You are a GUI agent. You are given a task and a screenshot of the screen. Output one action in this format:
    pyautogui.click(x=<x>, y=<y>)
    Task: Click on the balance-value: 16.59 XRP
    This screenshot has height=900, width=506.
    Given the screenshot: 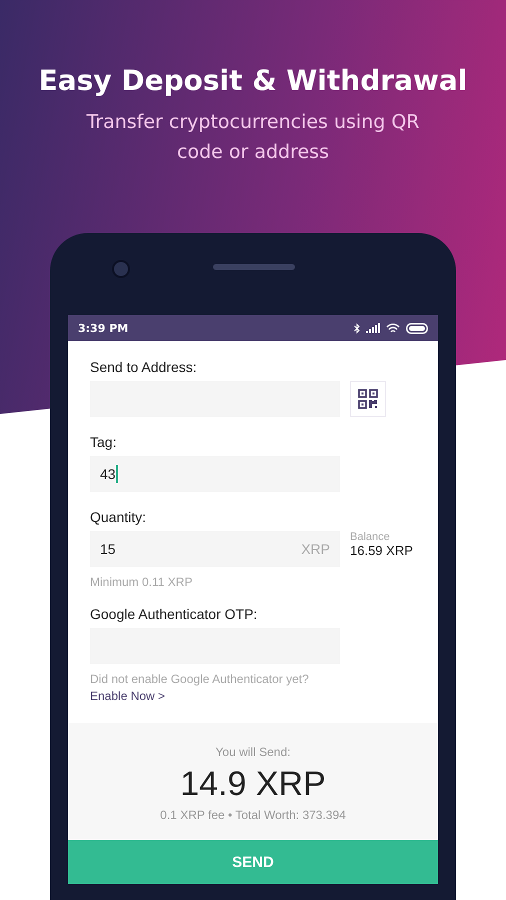 What is the action you would take?
    pyautogui.click(x=381, y=550)
    